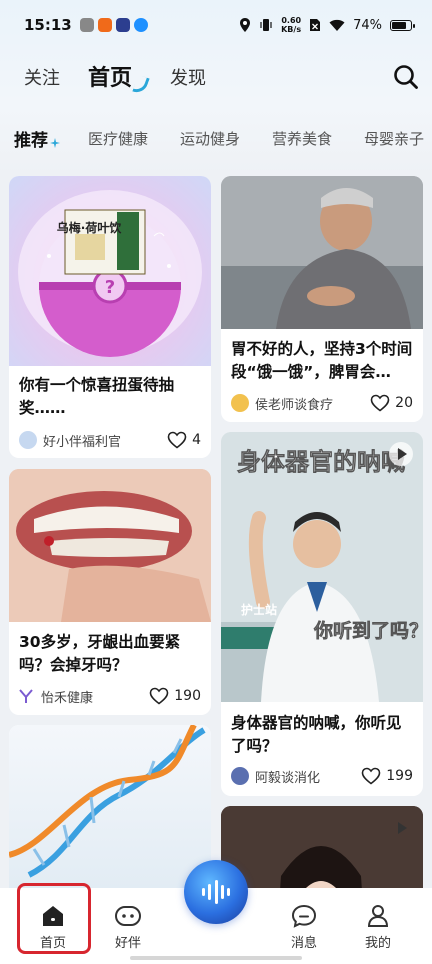  I want to click on feed-card: 胃不好的人，坚持3个时间段“饿一饿”，脾胃会… 侯老师谈食疗 20, so click(322, 299).